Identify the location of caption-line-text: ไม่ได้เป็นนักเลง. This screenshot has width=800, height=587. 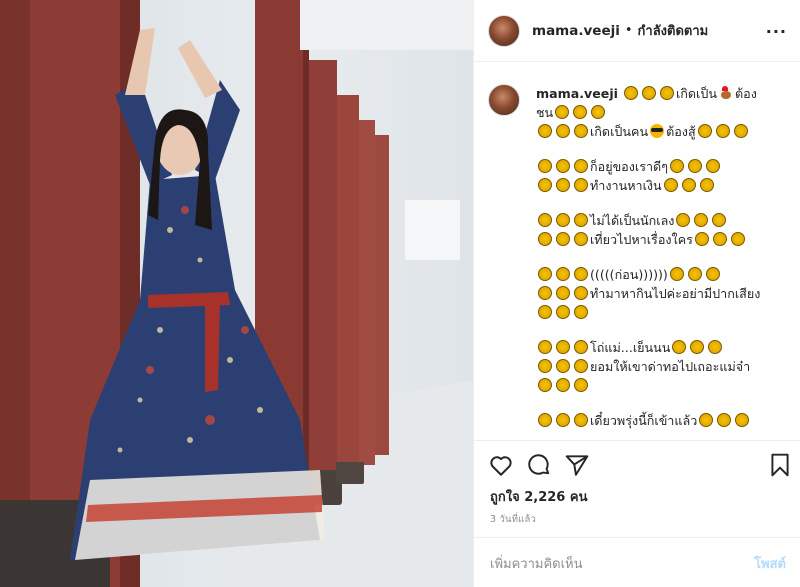
(632, 220).